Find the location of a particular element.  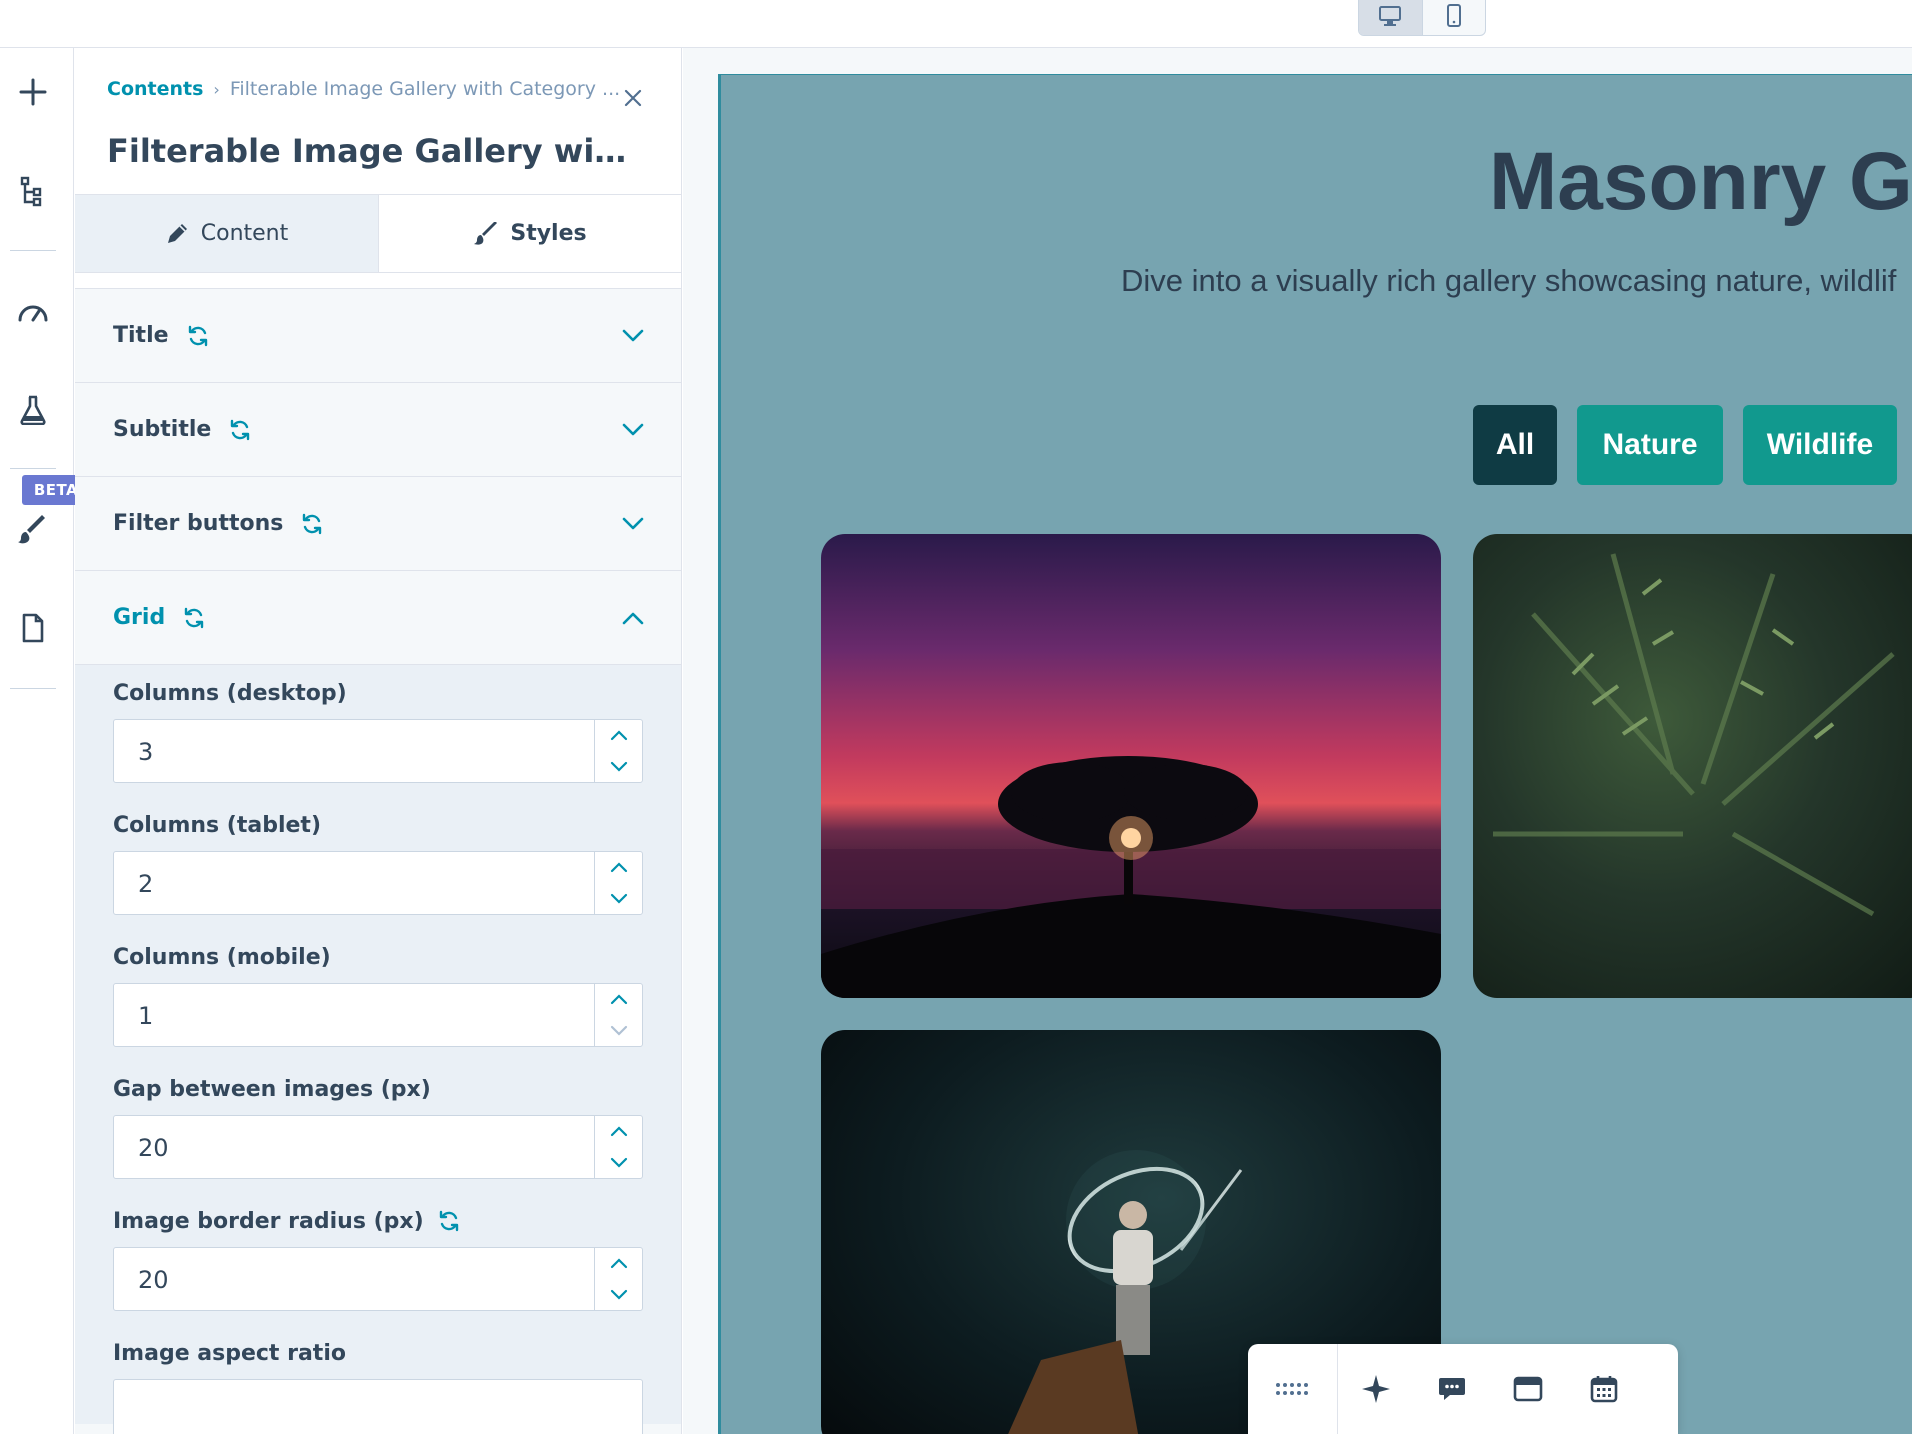

panel-tabs: Content Styles is located at coordinates (378, 233).